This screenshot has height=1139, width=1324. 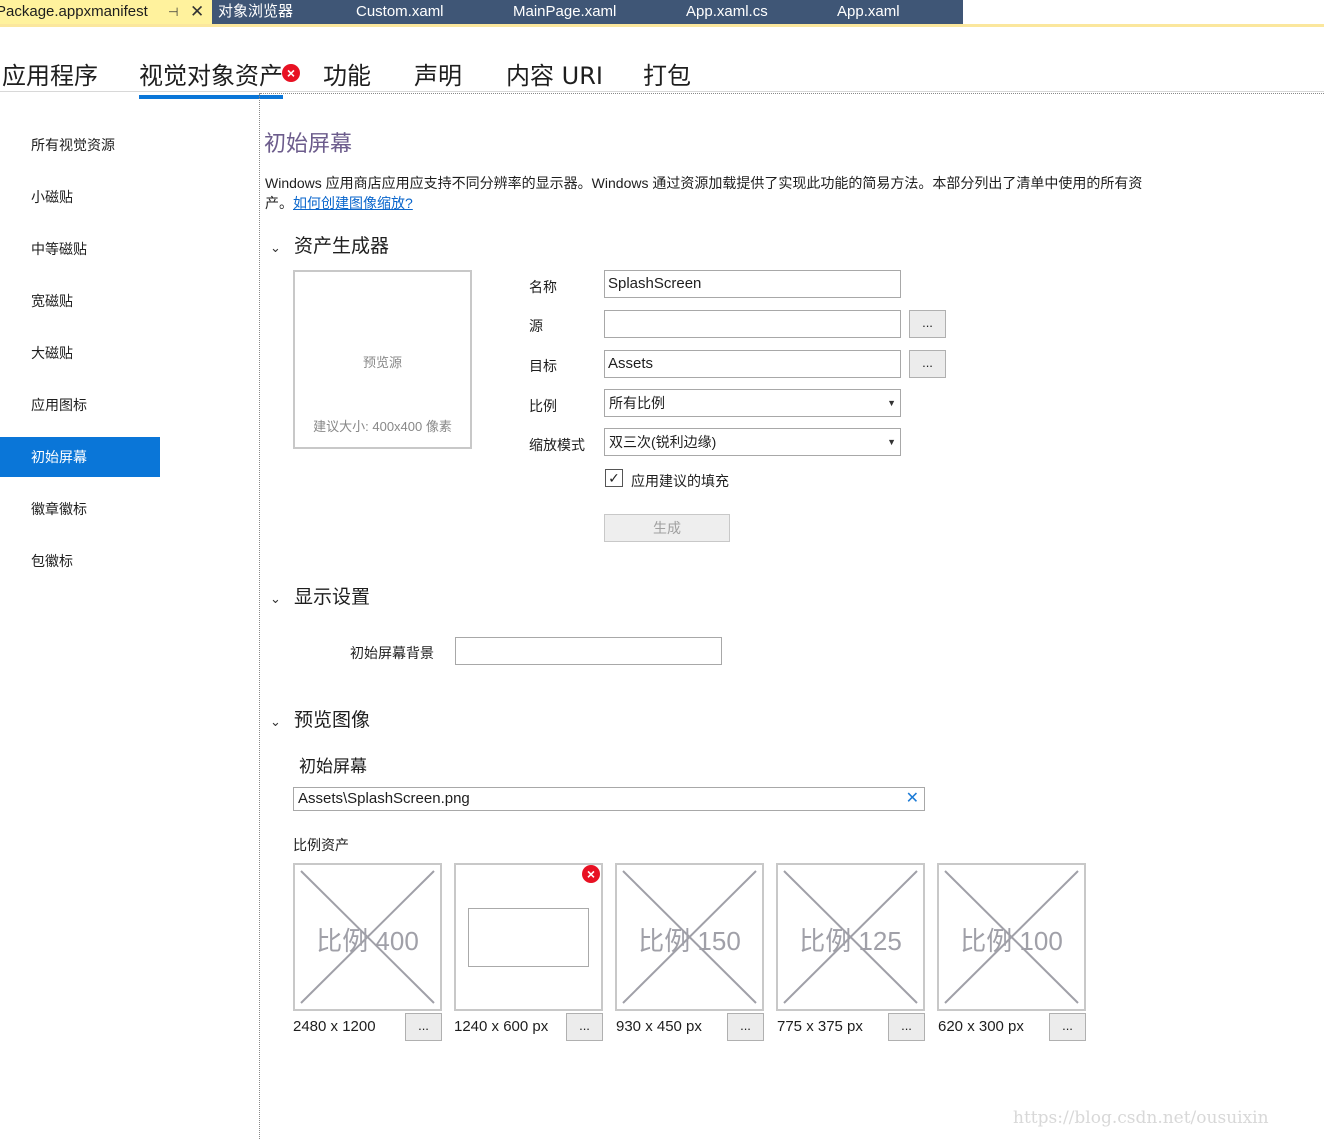 I want to click on doc-tab-mainpage-xaml: MainPage.xaml, so click(x=564, y=12).